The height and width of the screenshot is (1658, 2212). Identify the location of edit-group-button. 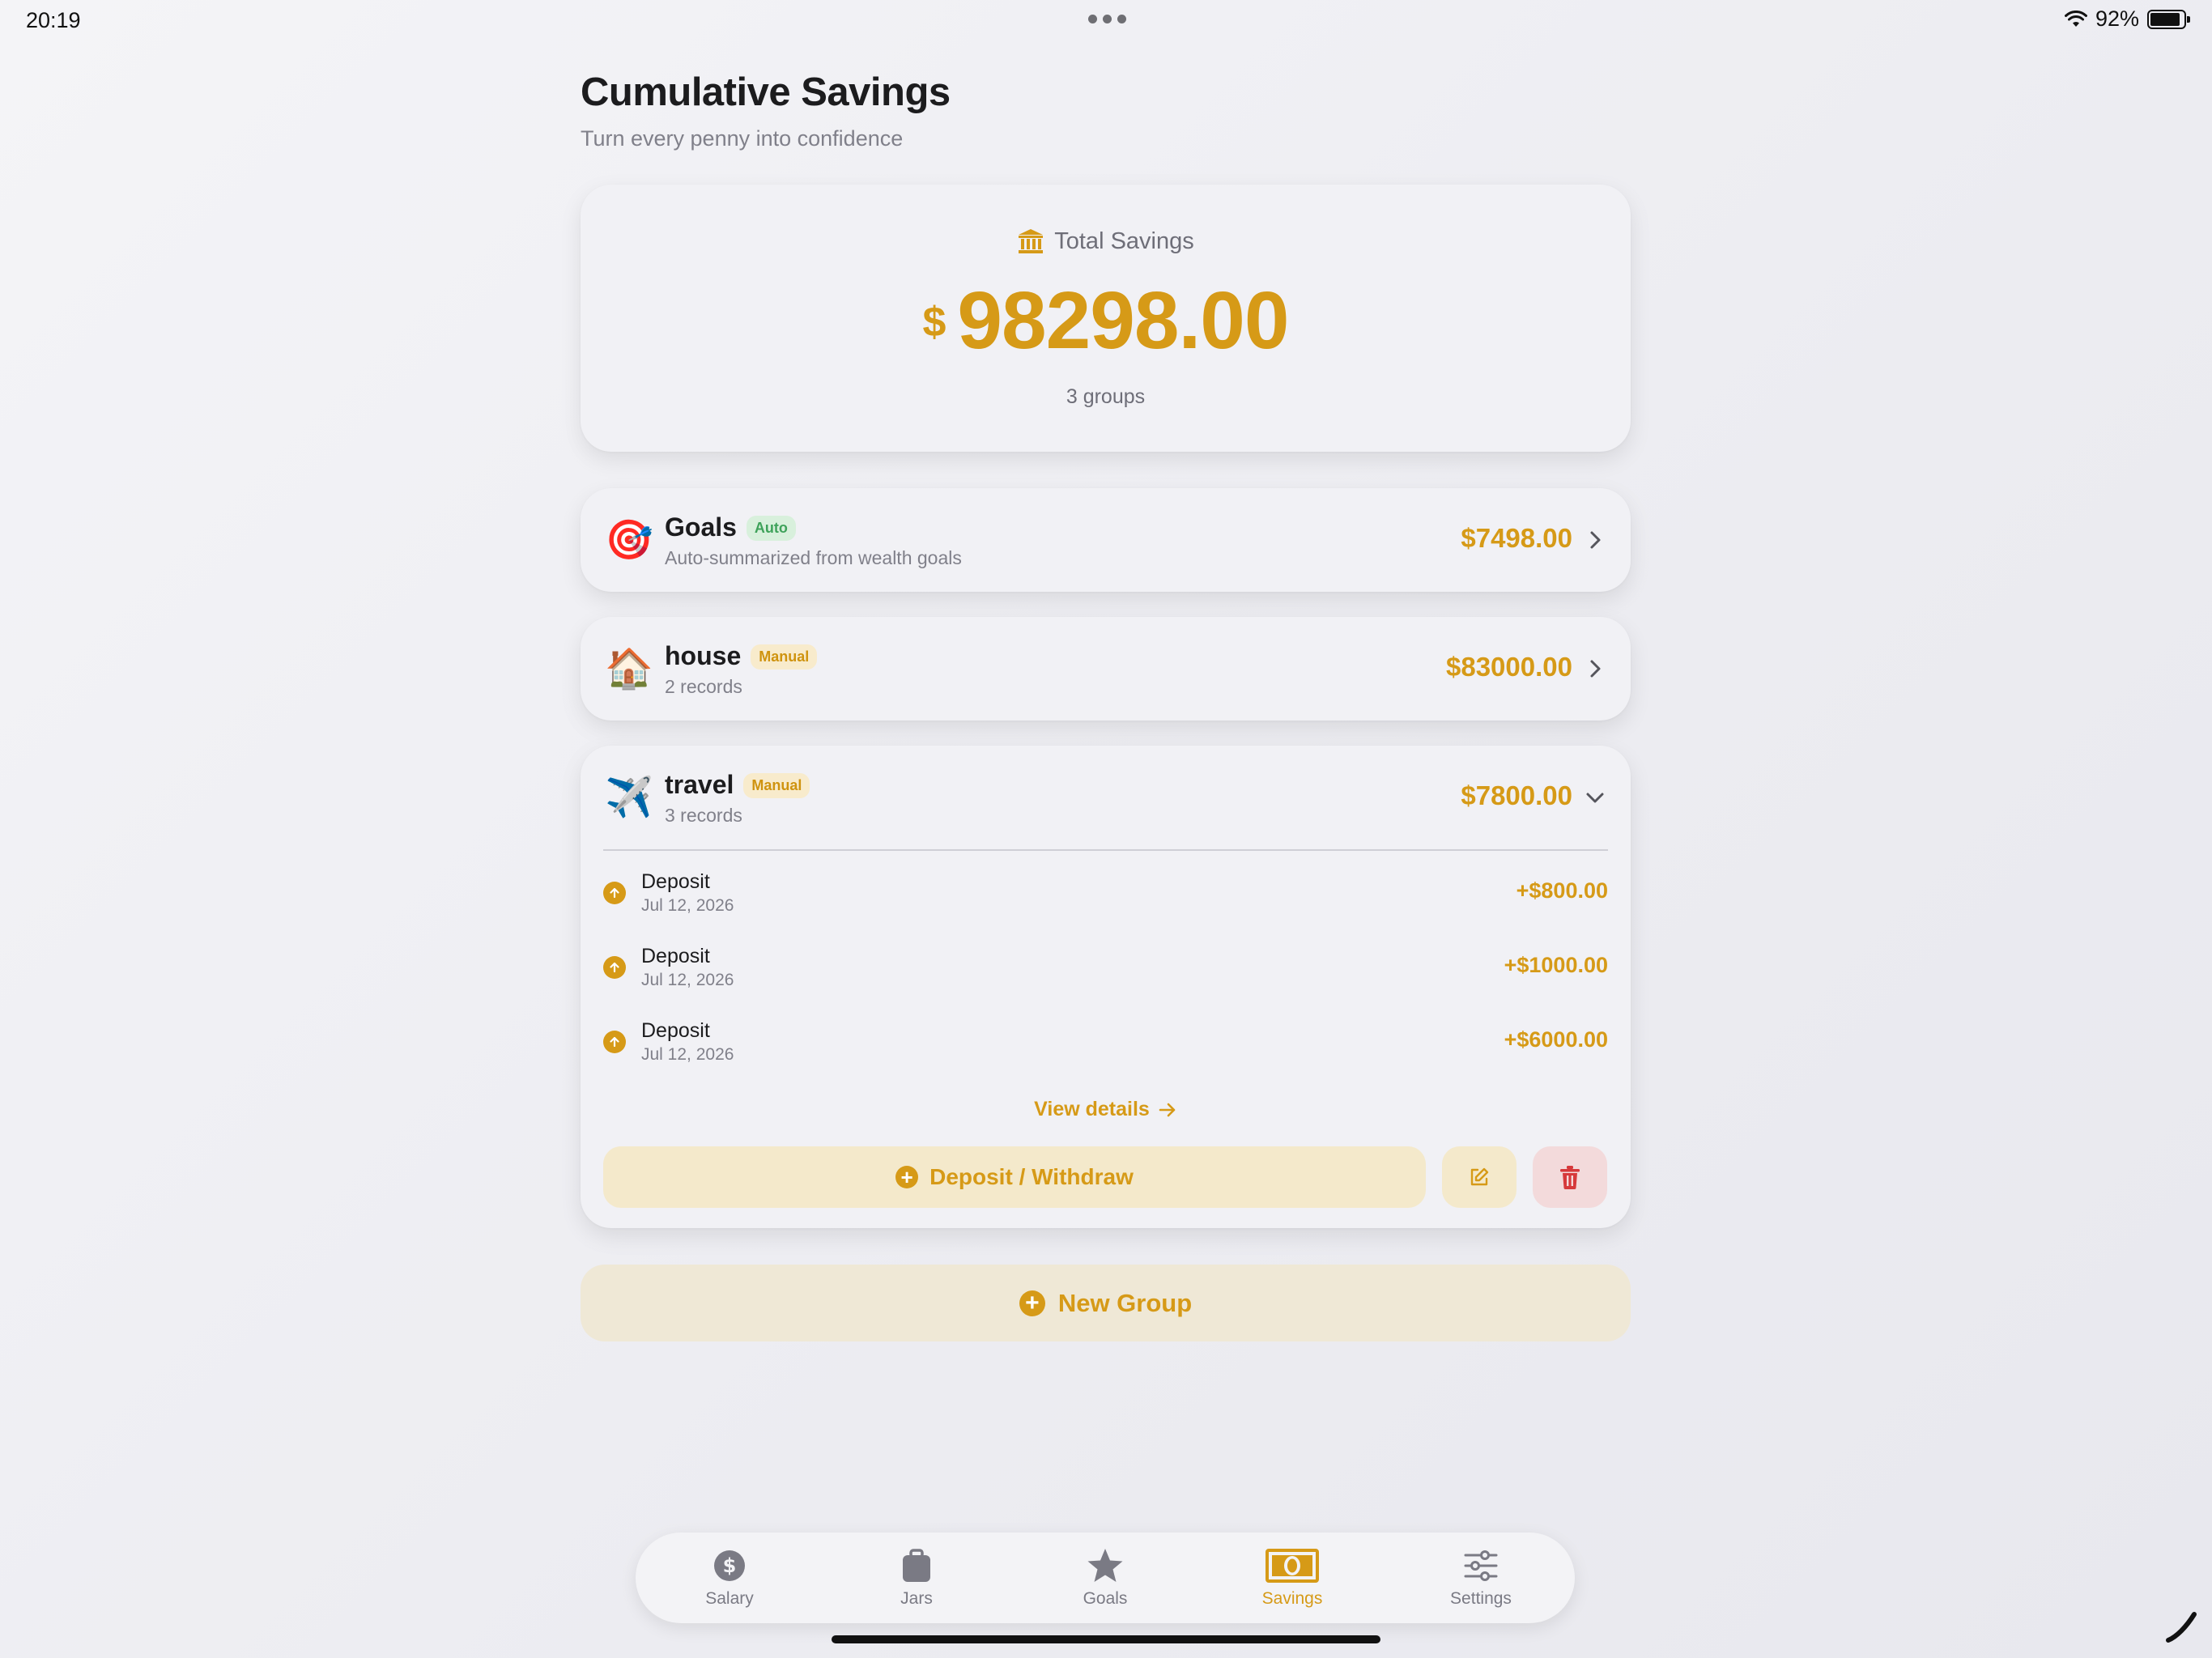
(1479, 1177).